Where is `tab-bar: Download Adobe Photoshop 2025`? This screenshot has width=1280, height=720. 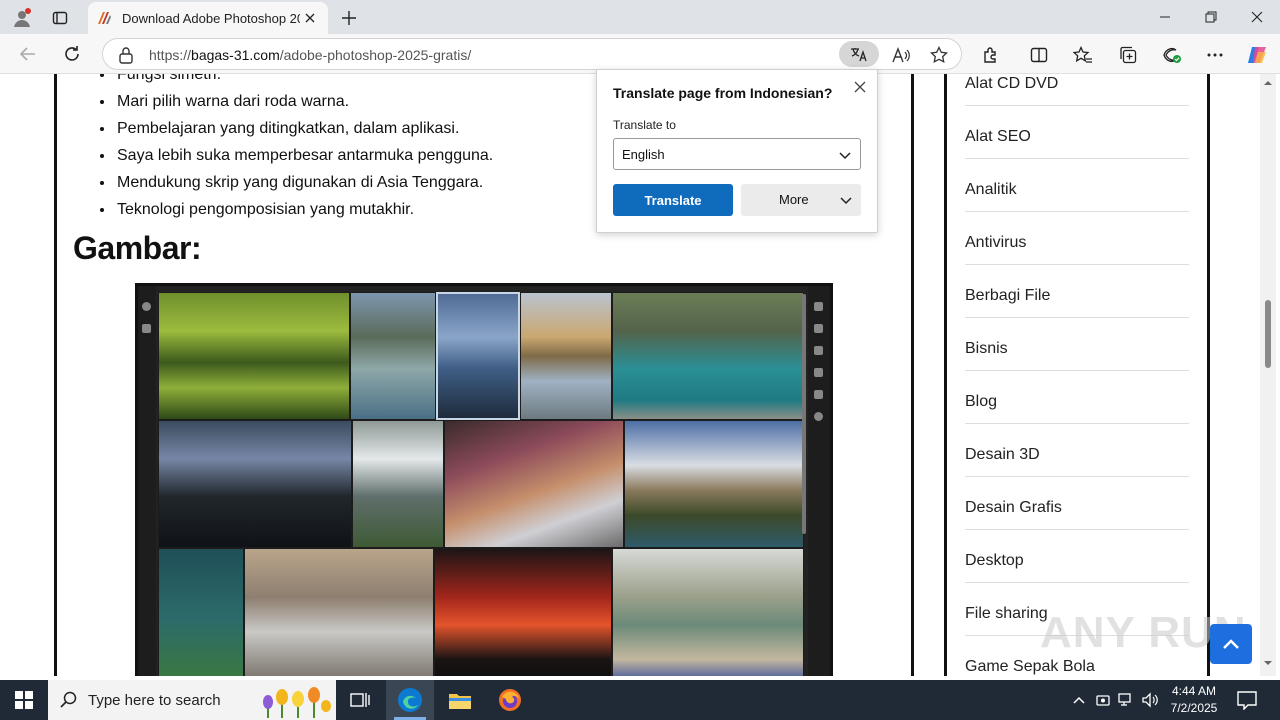
tab-bar: Download Adobe Photoshop 2025 is located at coordinates (640, 17).